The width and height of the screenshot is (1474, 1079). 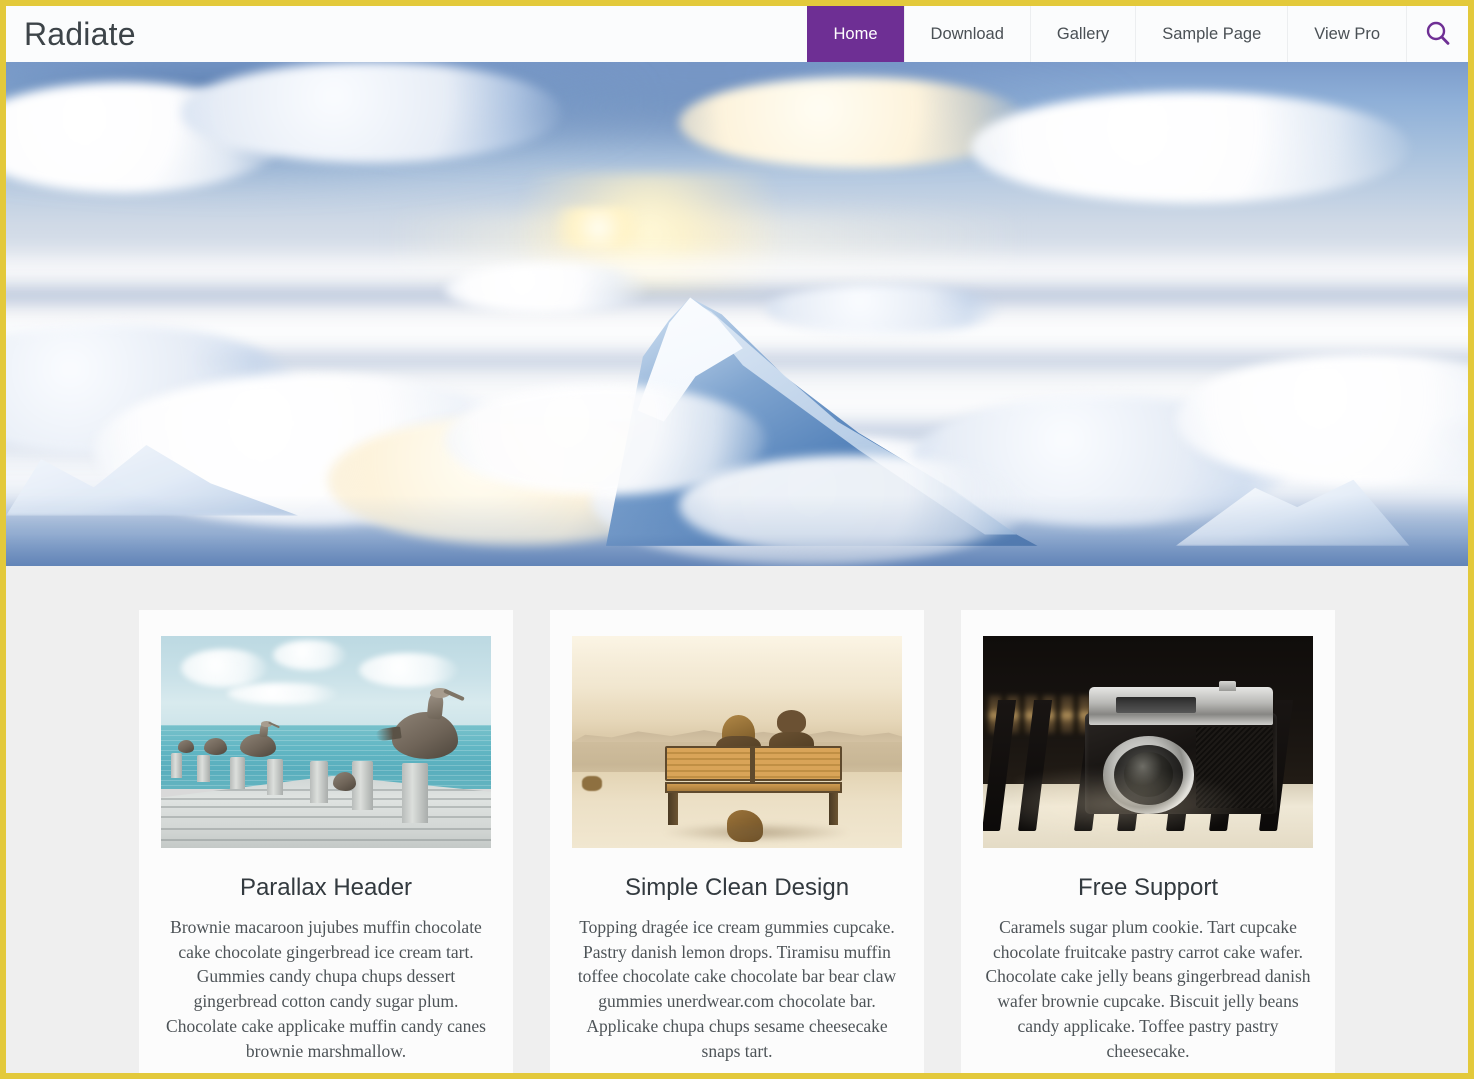 I want to click on nav-item-view-pro: View Pro, so click(x=1346, y=34).